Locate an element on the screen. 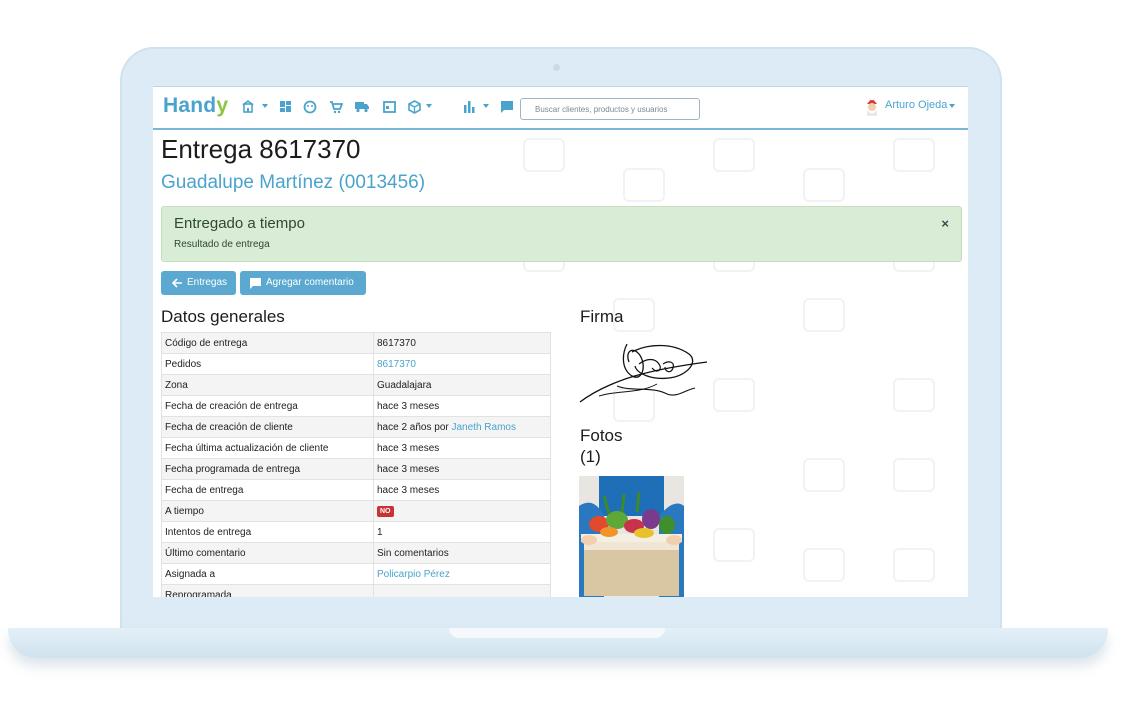  table-key-cell: Asignada a is located at coordinates (267, 574).